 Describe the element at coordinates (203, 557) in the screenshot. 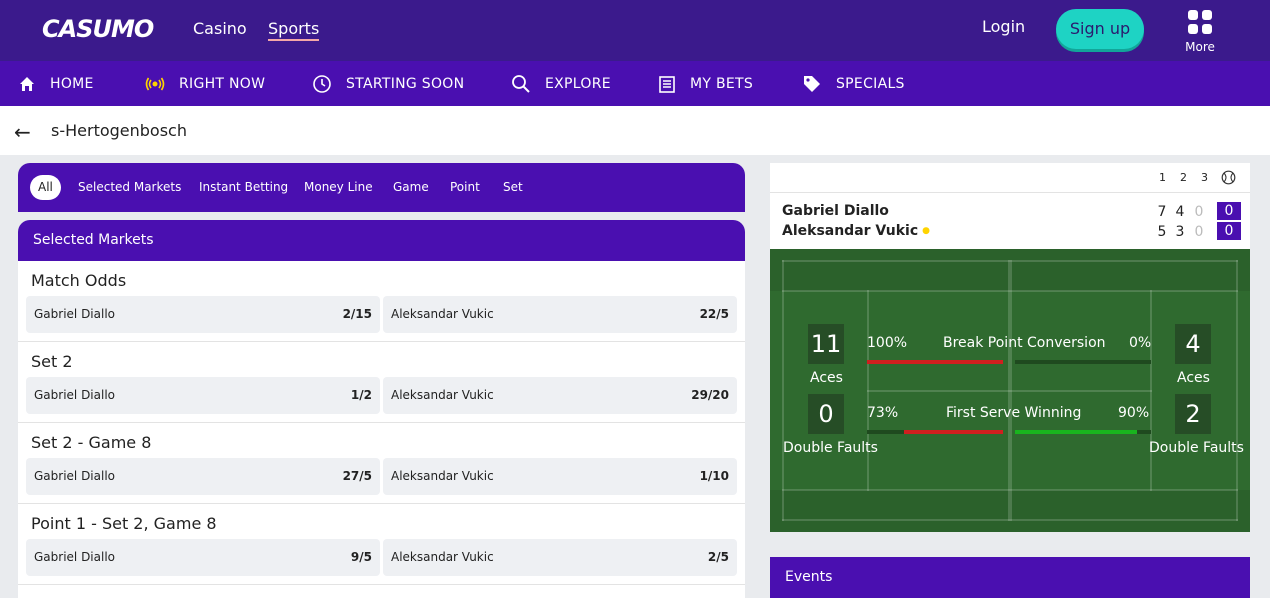

I see `odds-button: Gabriel Diallo 9/5` at that location.